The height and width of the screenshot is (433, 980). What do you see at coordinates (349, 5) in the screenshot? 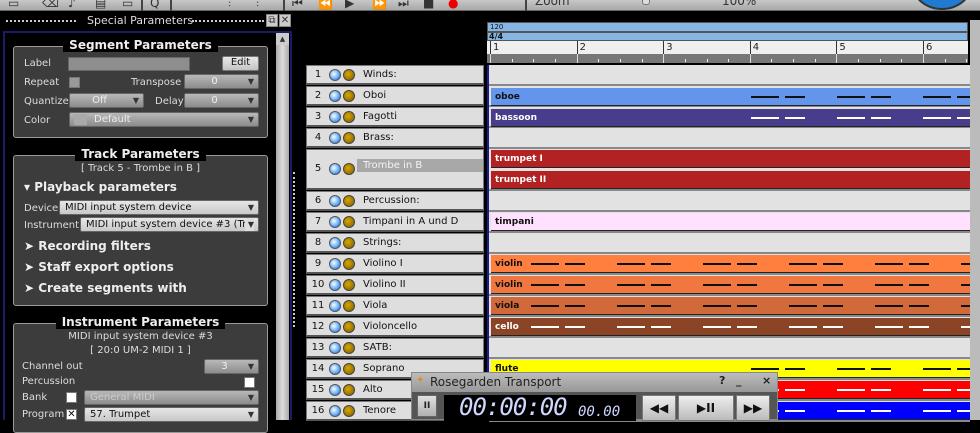
I see `play-icon: ▶` at bounding box center [349, 5].